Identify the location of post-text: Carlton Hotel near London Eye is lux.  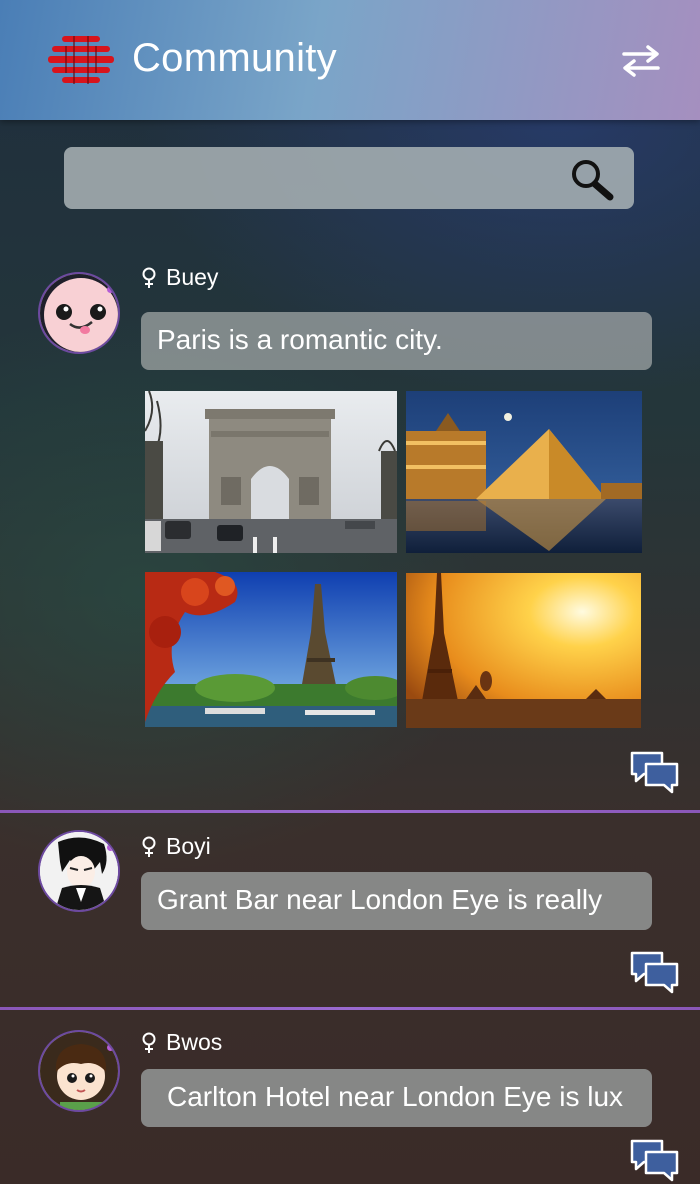
(395, 1096).